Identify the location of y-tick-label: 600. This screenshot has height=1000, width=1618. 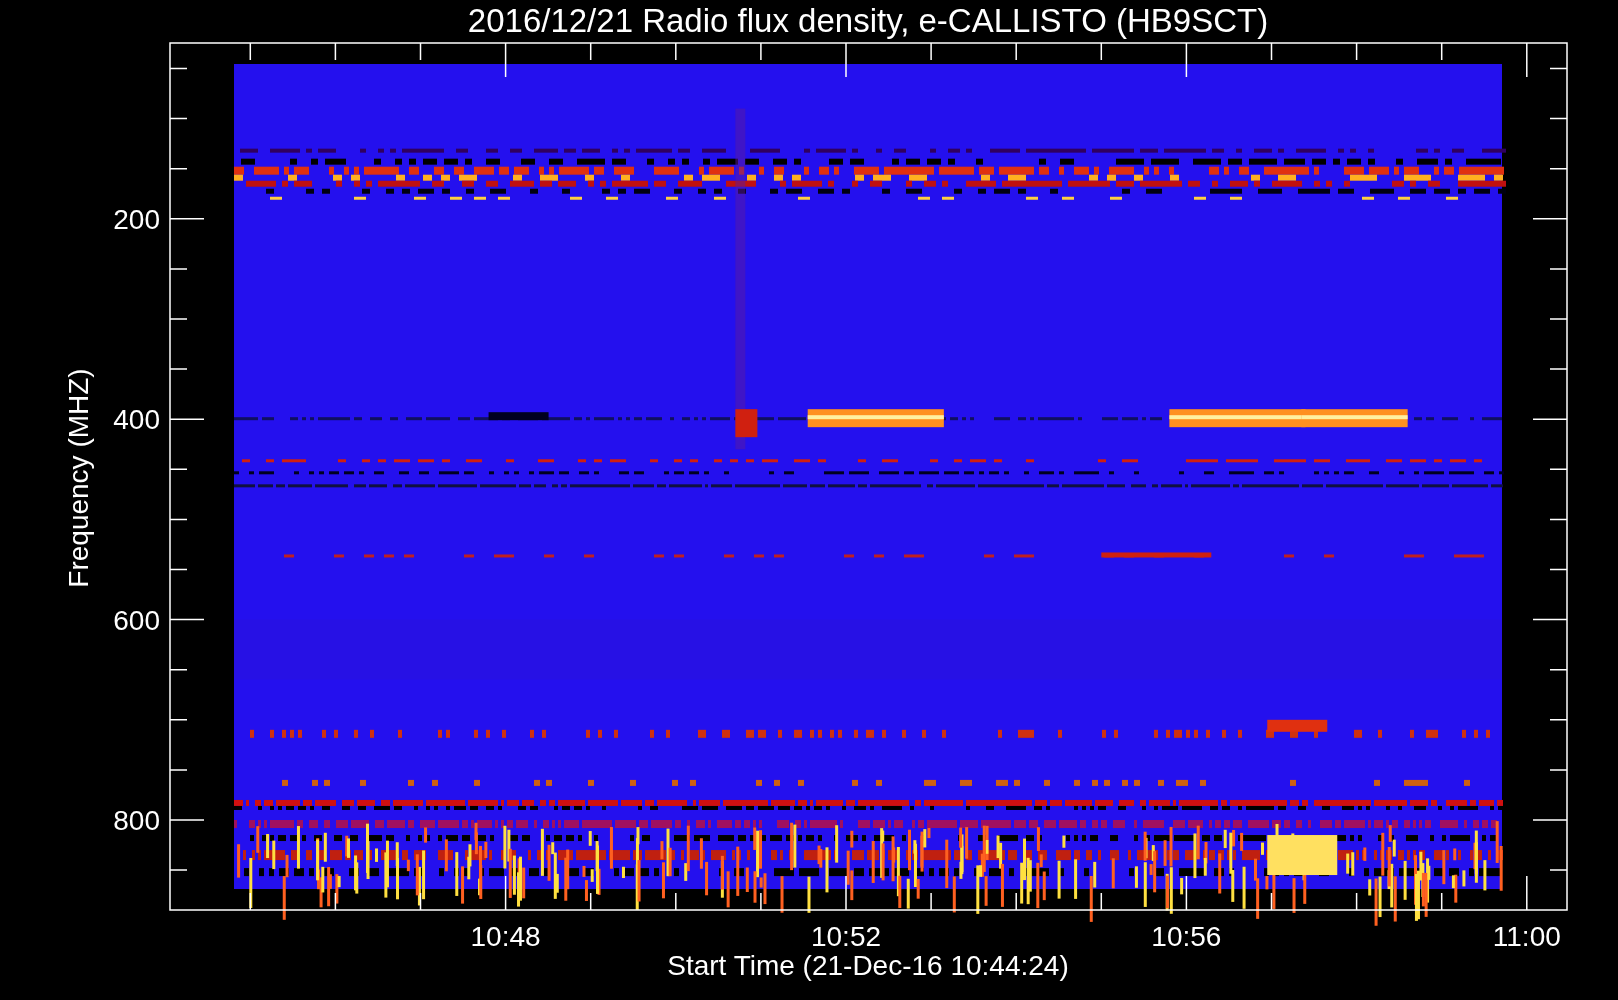
(136, 620).